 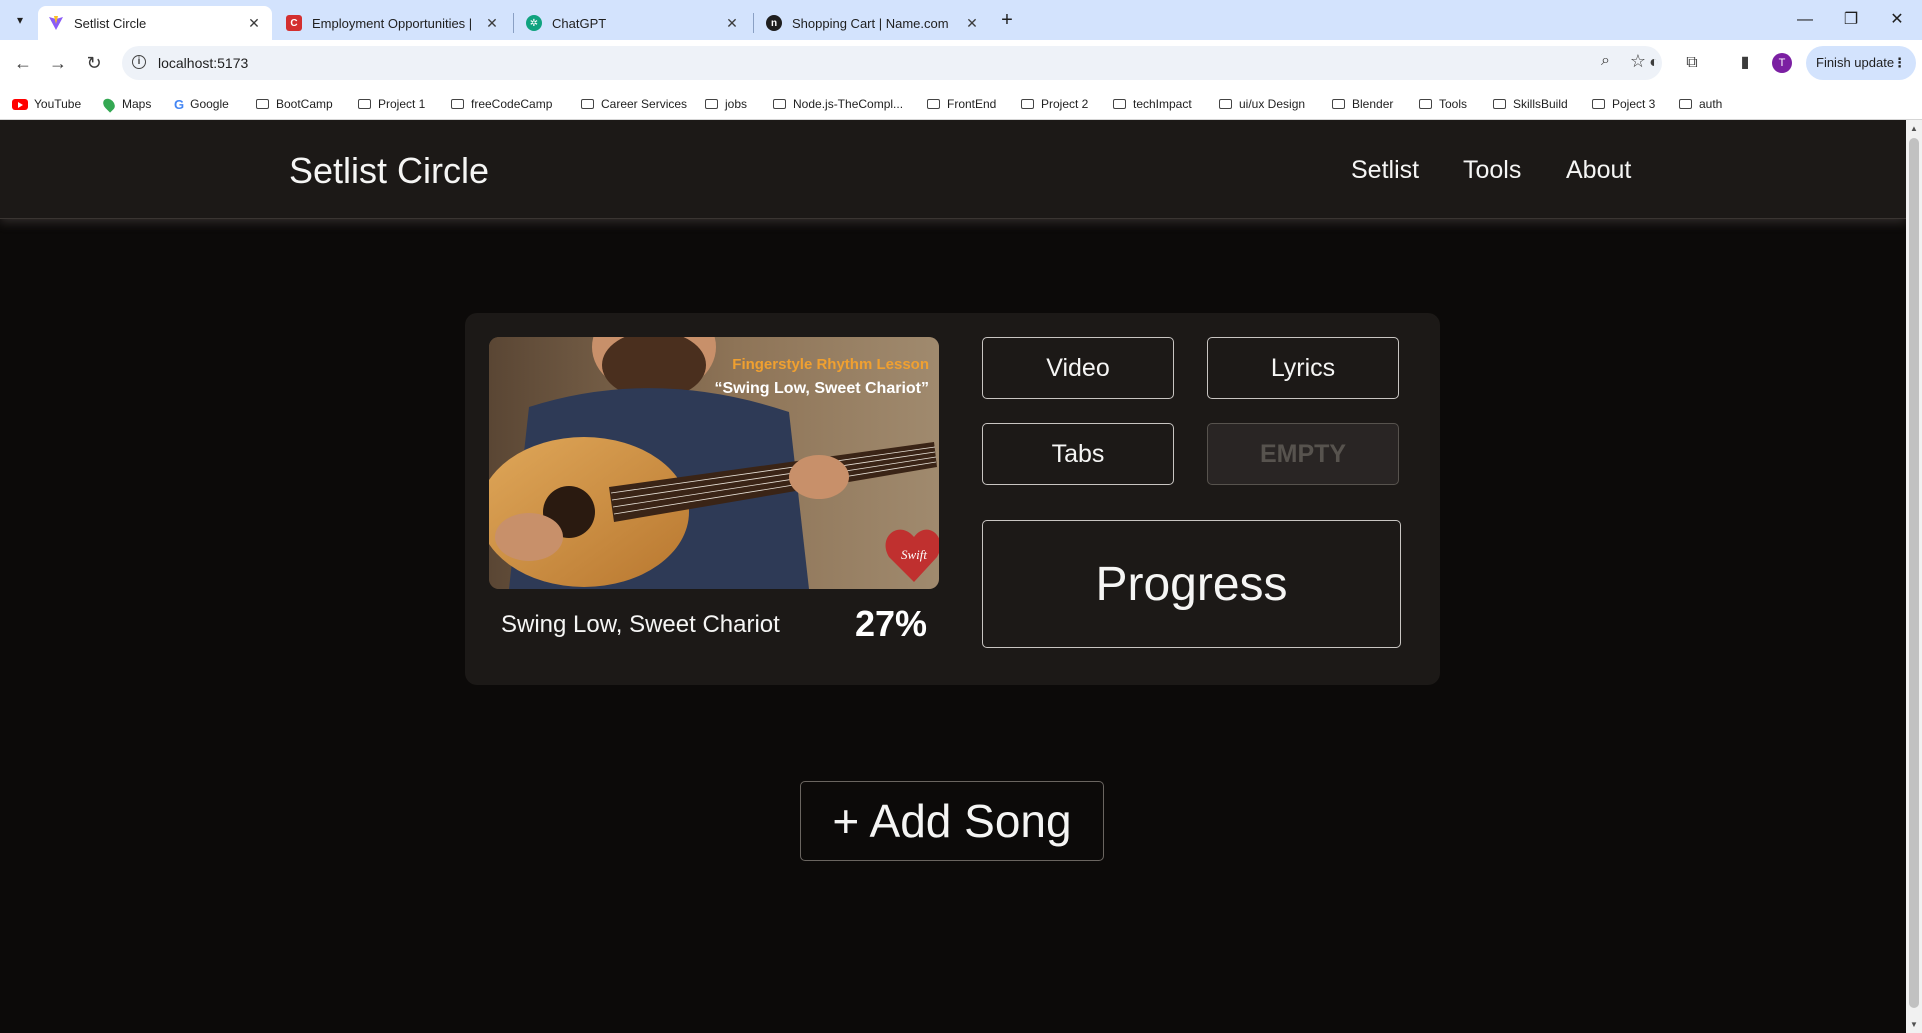 What do you see at coordinates (1540, 104) in the screenshot?
I see `bookmark-label: SkillsBuild` at bounding box center [1540, 104].